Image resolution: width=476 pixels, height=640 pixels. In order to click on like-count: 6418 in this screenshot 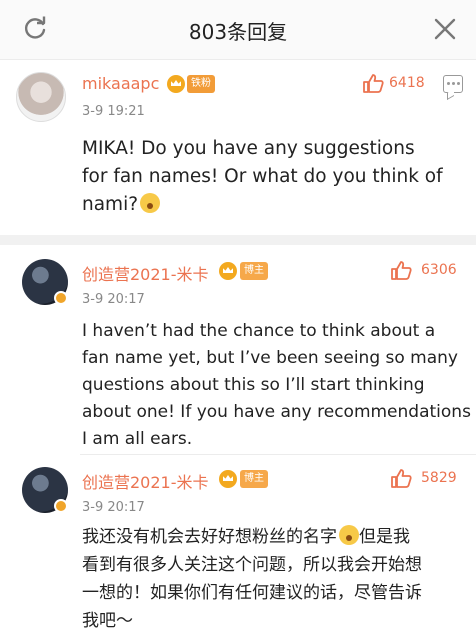, I will do `click(407, 83)`.